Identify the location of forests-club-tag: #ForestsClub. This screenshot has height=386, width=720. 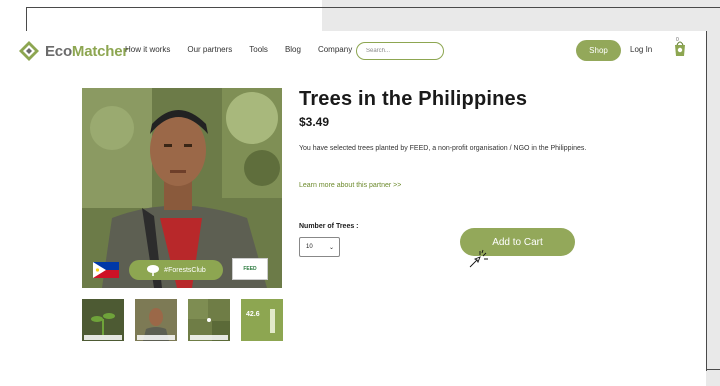
(176, 270).